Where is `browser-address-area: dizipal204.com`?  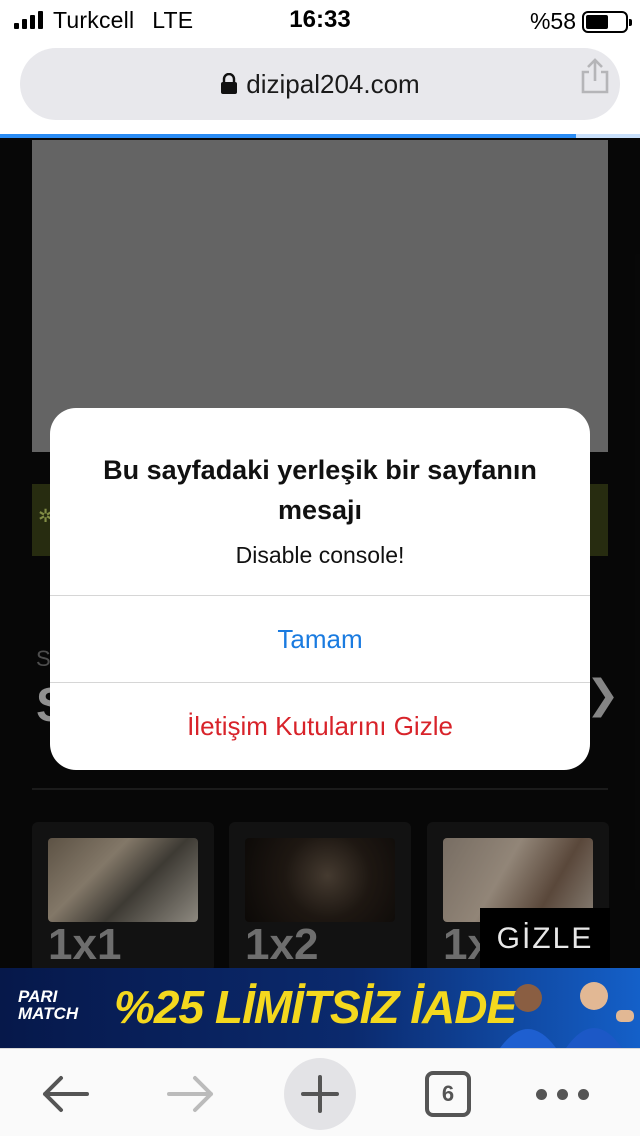
browser-address-area: dizipal204.com is located at coordinates (320, 88).